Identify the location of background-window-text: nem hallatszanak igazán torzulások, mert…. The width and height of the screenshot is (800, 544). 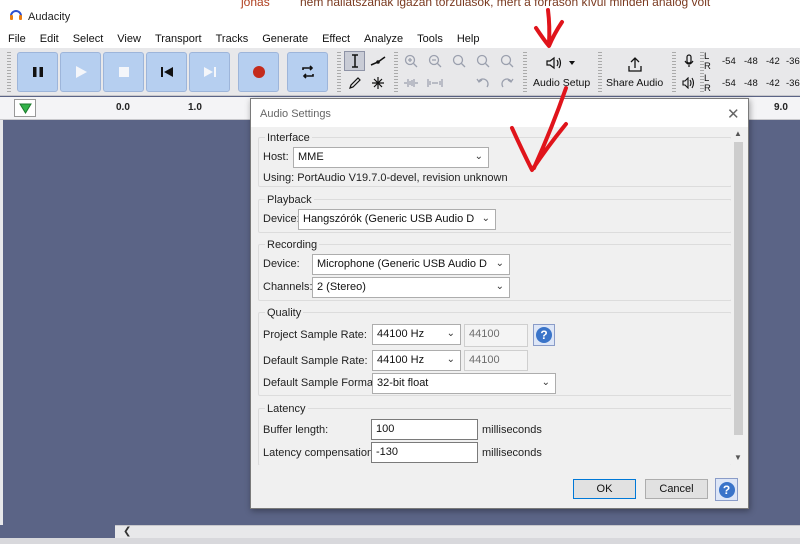
(505, 4).